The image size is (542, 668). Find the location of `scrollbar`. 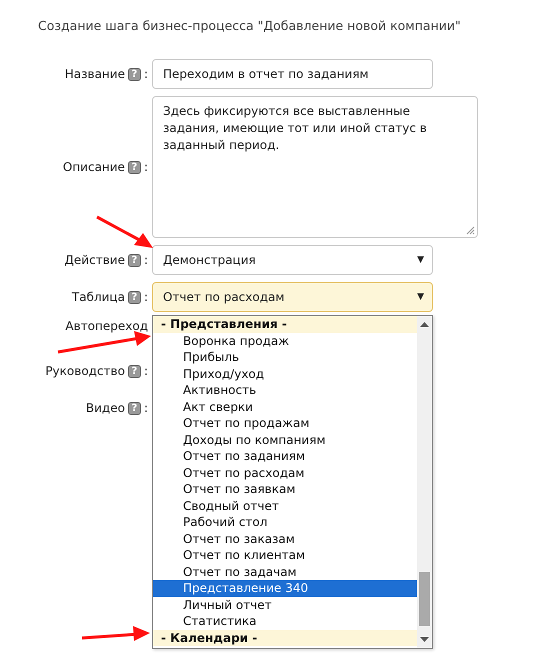

scrollbar is located at coordinates (424, 482).